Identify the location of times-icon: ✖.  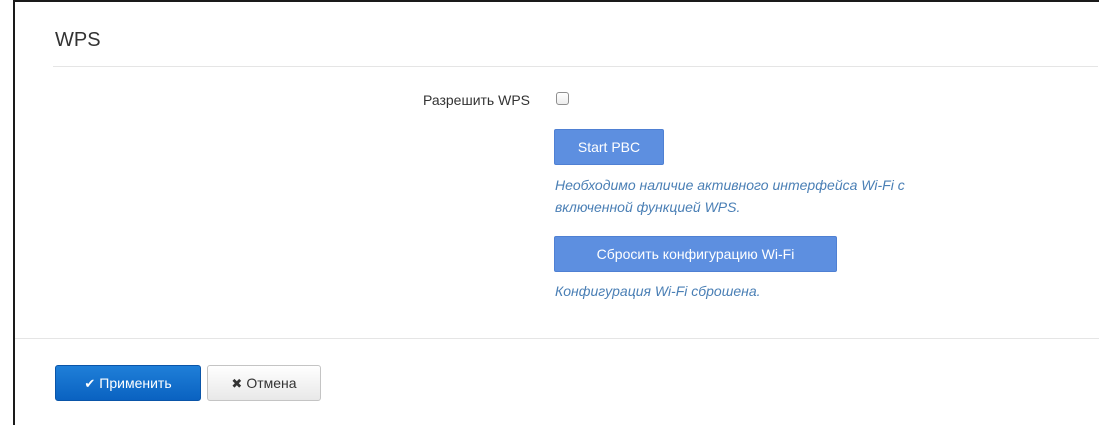
(237, 383).